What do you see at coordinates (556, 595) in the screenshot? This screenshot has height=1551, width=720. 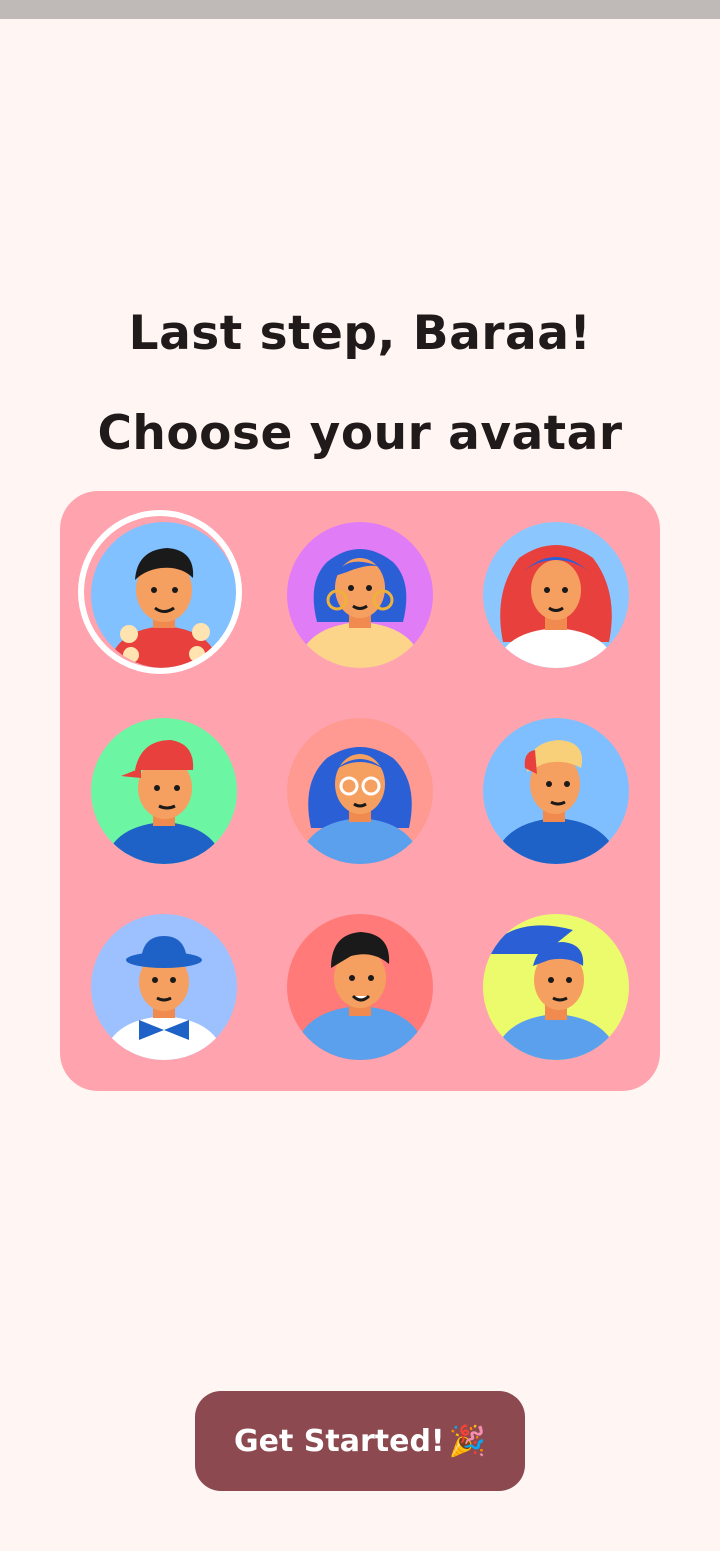 I see `avatar-red-hair-bandana` at bounding box center [556, 595].